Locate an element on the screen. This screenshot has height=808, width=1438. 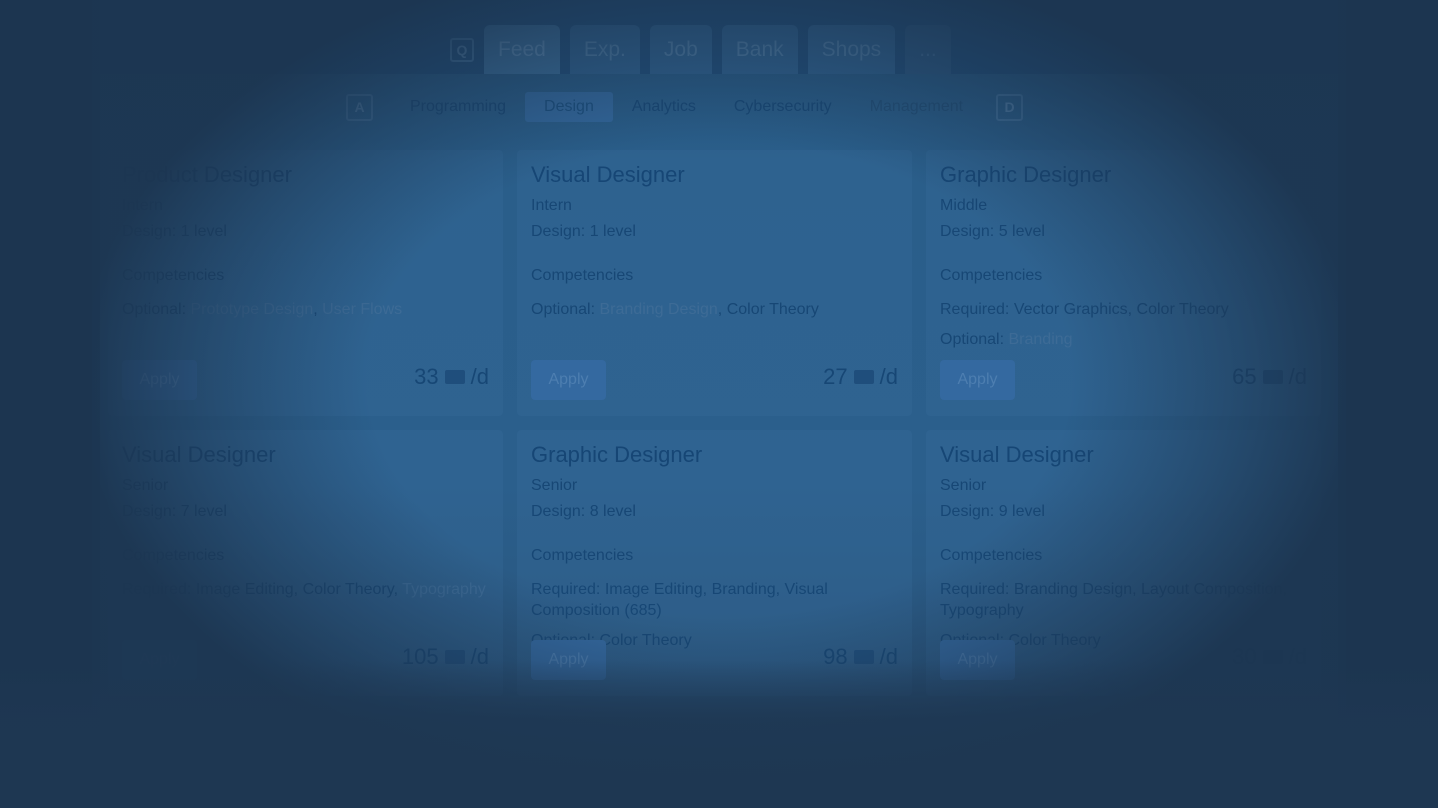
rate-value: 105 is located at coordinates (420, 656).